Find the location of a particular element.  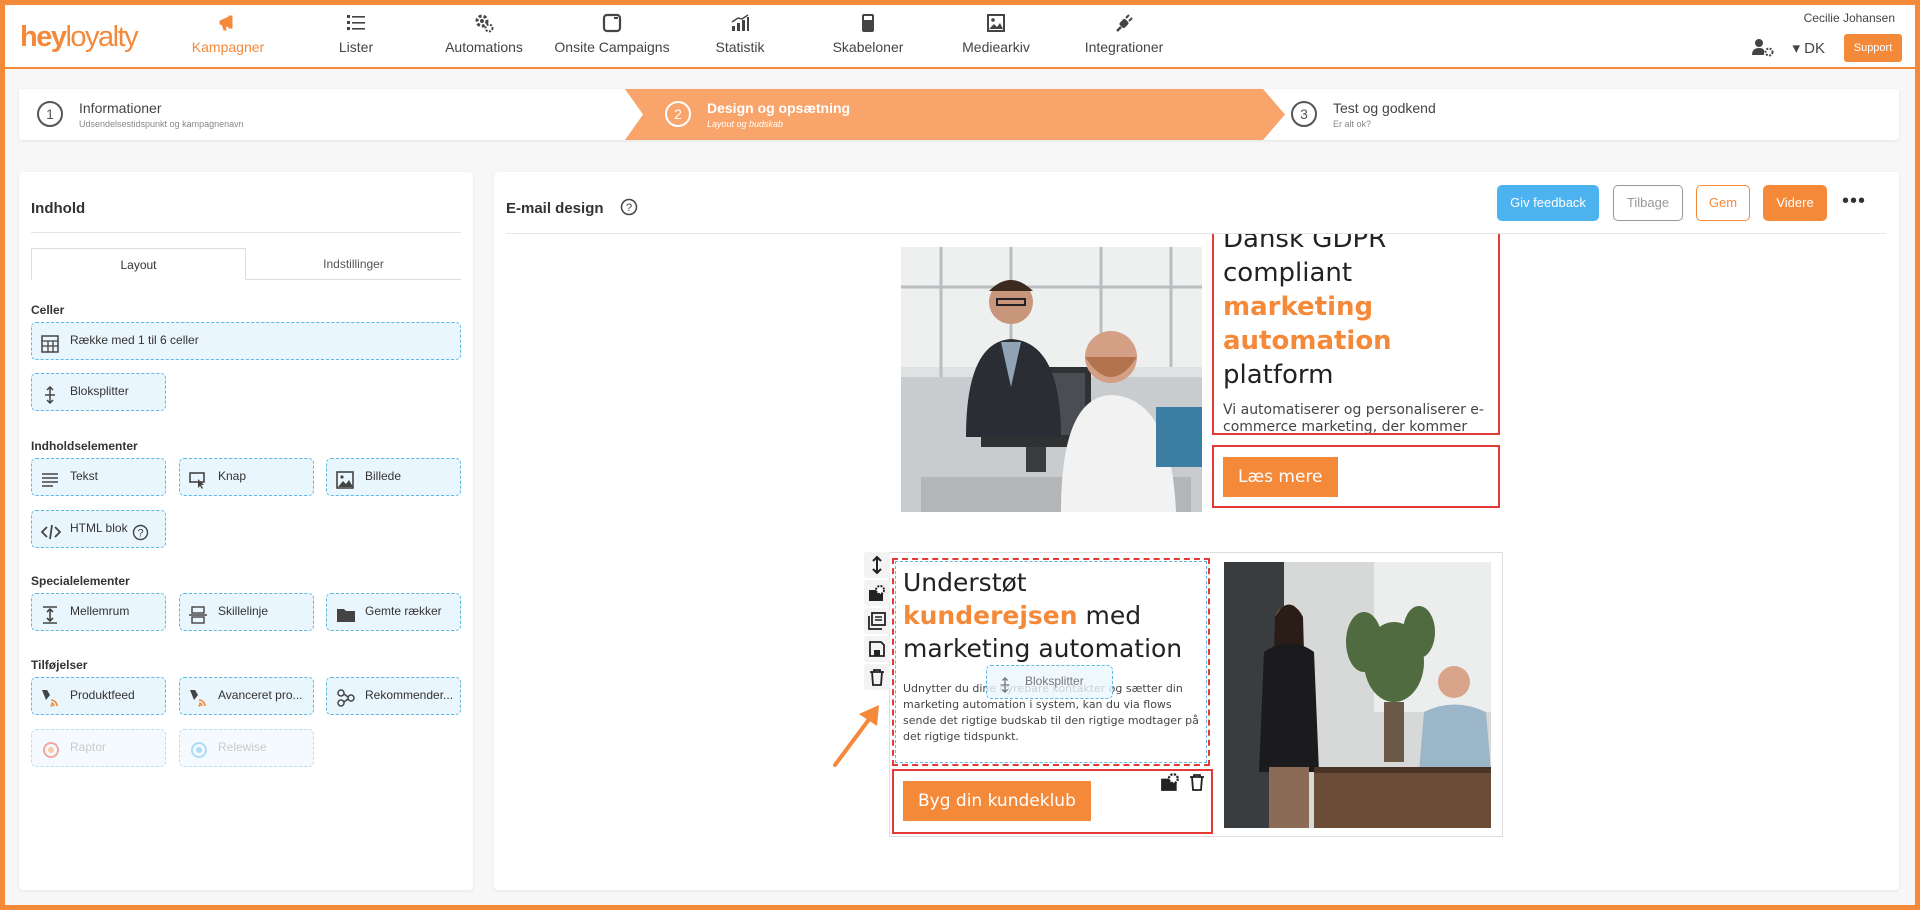

chip-bloksplitter: Bloksplitter is located at coordinates (98, 392).